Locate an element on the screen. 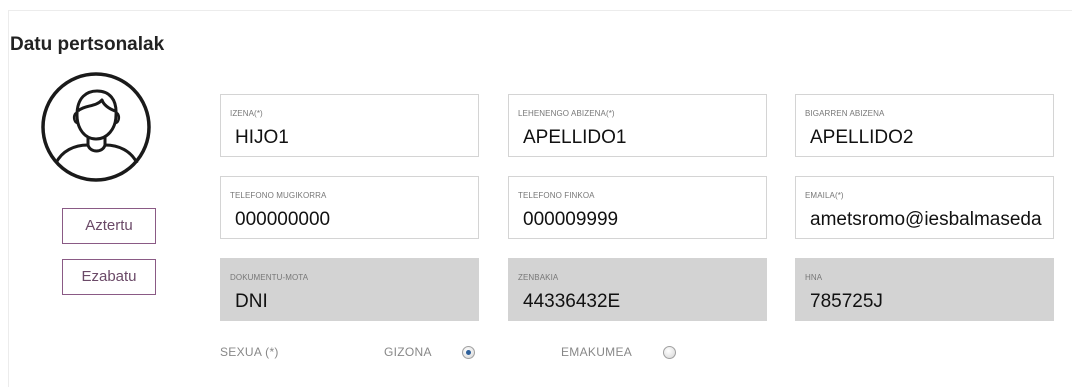  second-surname-field: BIGARREN ABIZENA APELLIDO2 is located at coordinates (924, 125).